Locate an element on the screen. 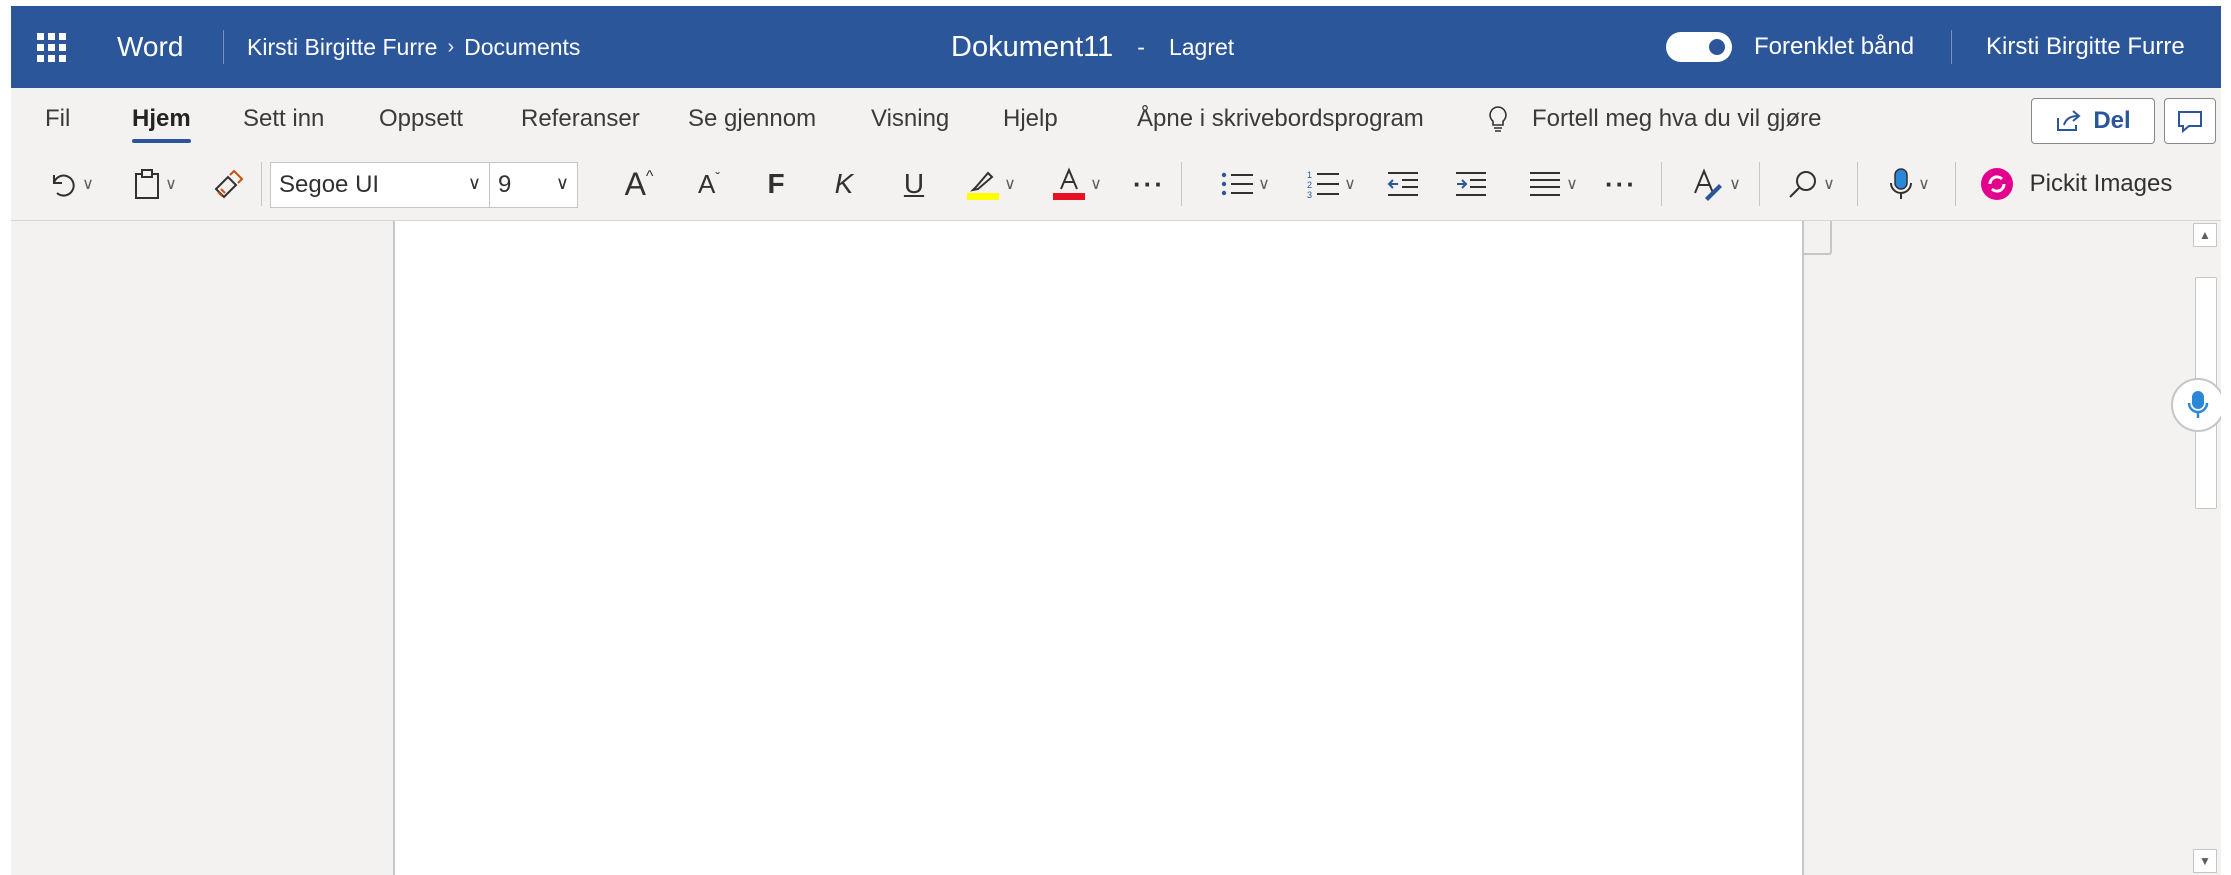  undo-icon is located at coordinates (64, 185).